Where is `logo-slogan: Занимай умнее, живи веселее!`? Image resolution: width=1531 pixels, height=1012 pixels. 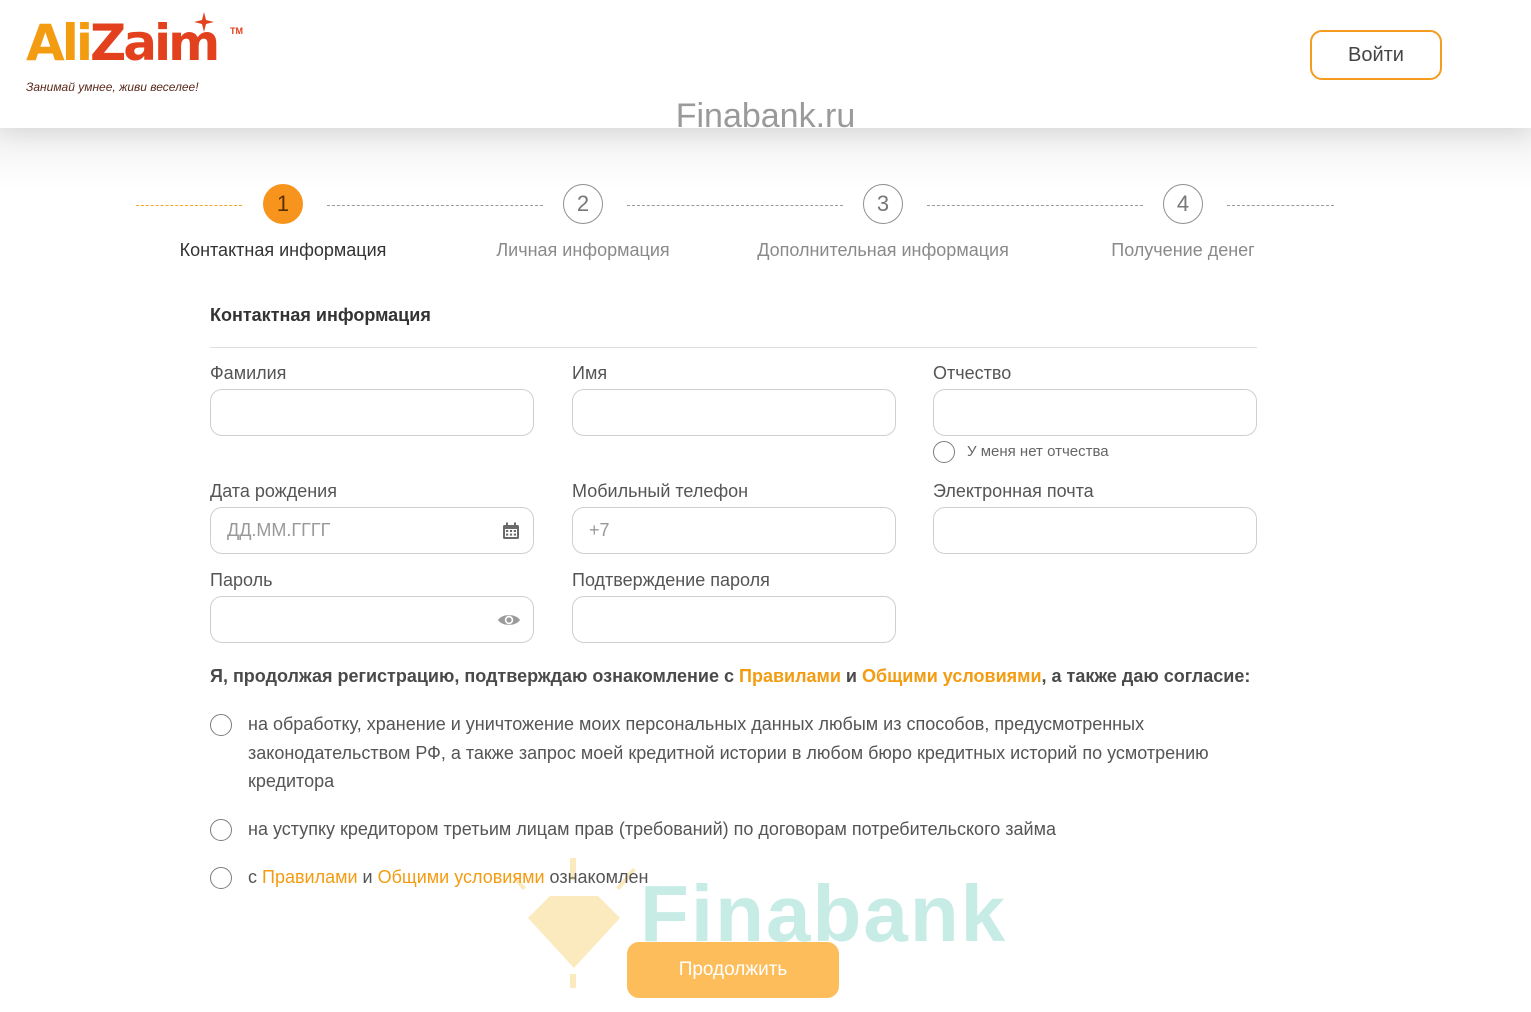 logo-slogan: Занимай умнее, живи веселее! is located at coordinates (112, 87).